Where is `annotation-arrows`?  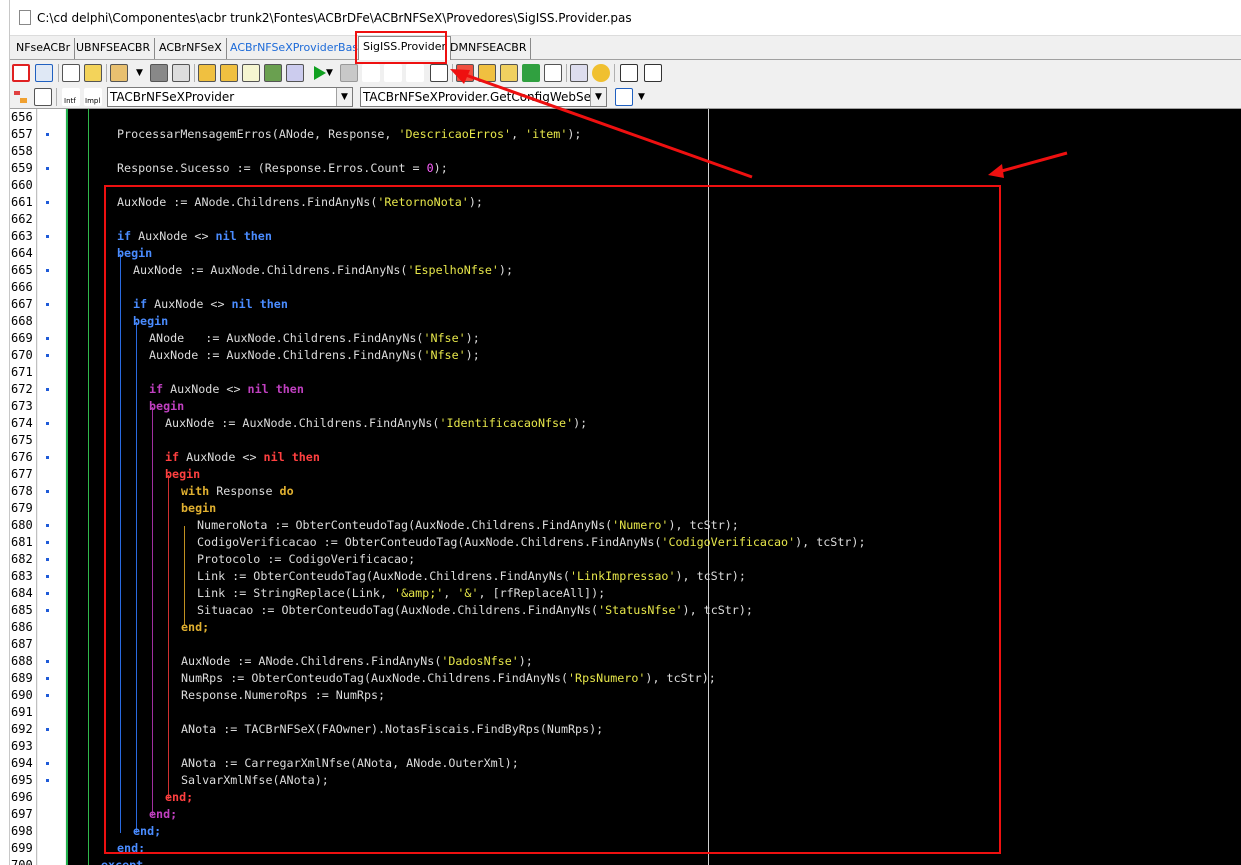 annotation-arrows is located at coordinates (759, 124).